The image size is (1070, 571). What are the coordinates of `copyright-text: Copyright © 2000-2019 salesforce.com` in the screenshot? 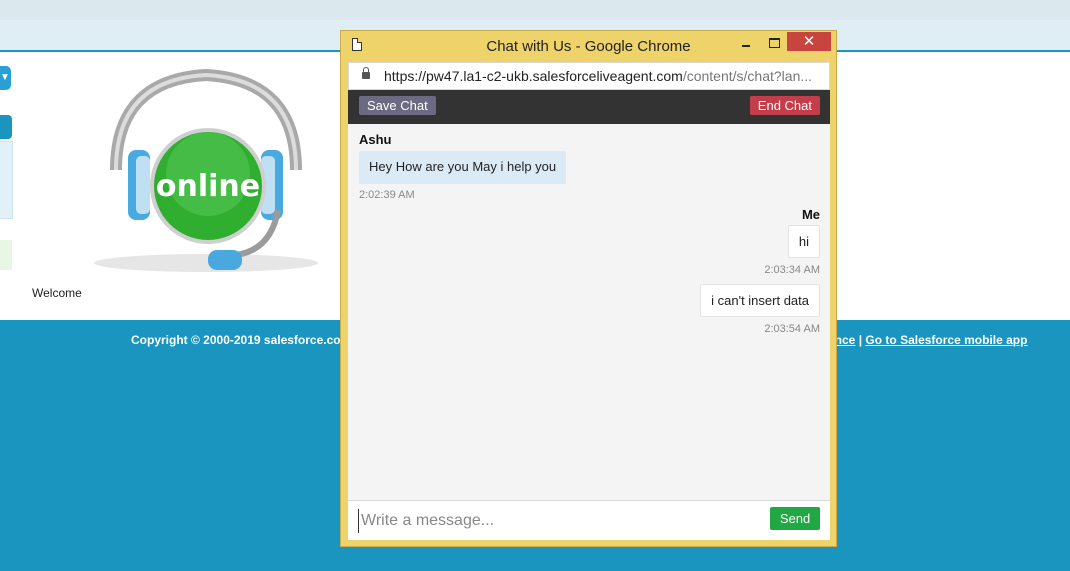 It's located at (241, 340).